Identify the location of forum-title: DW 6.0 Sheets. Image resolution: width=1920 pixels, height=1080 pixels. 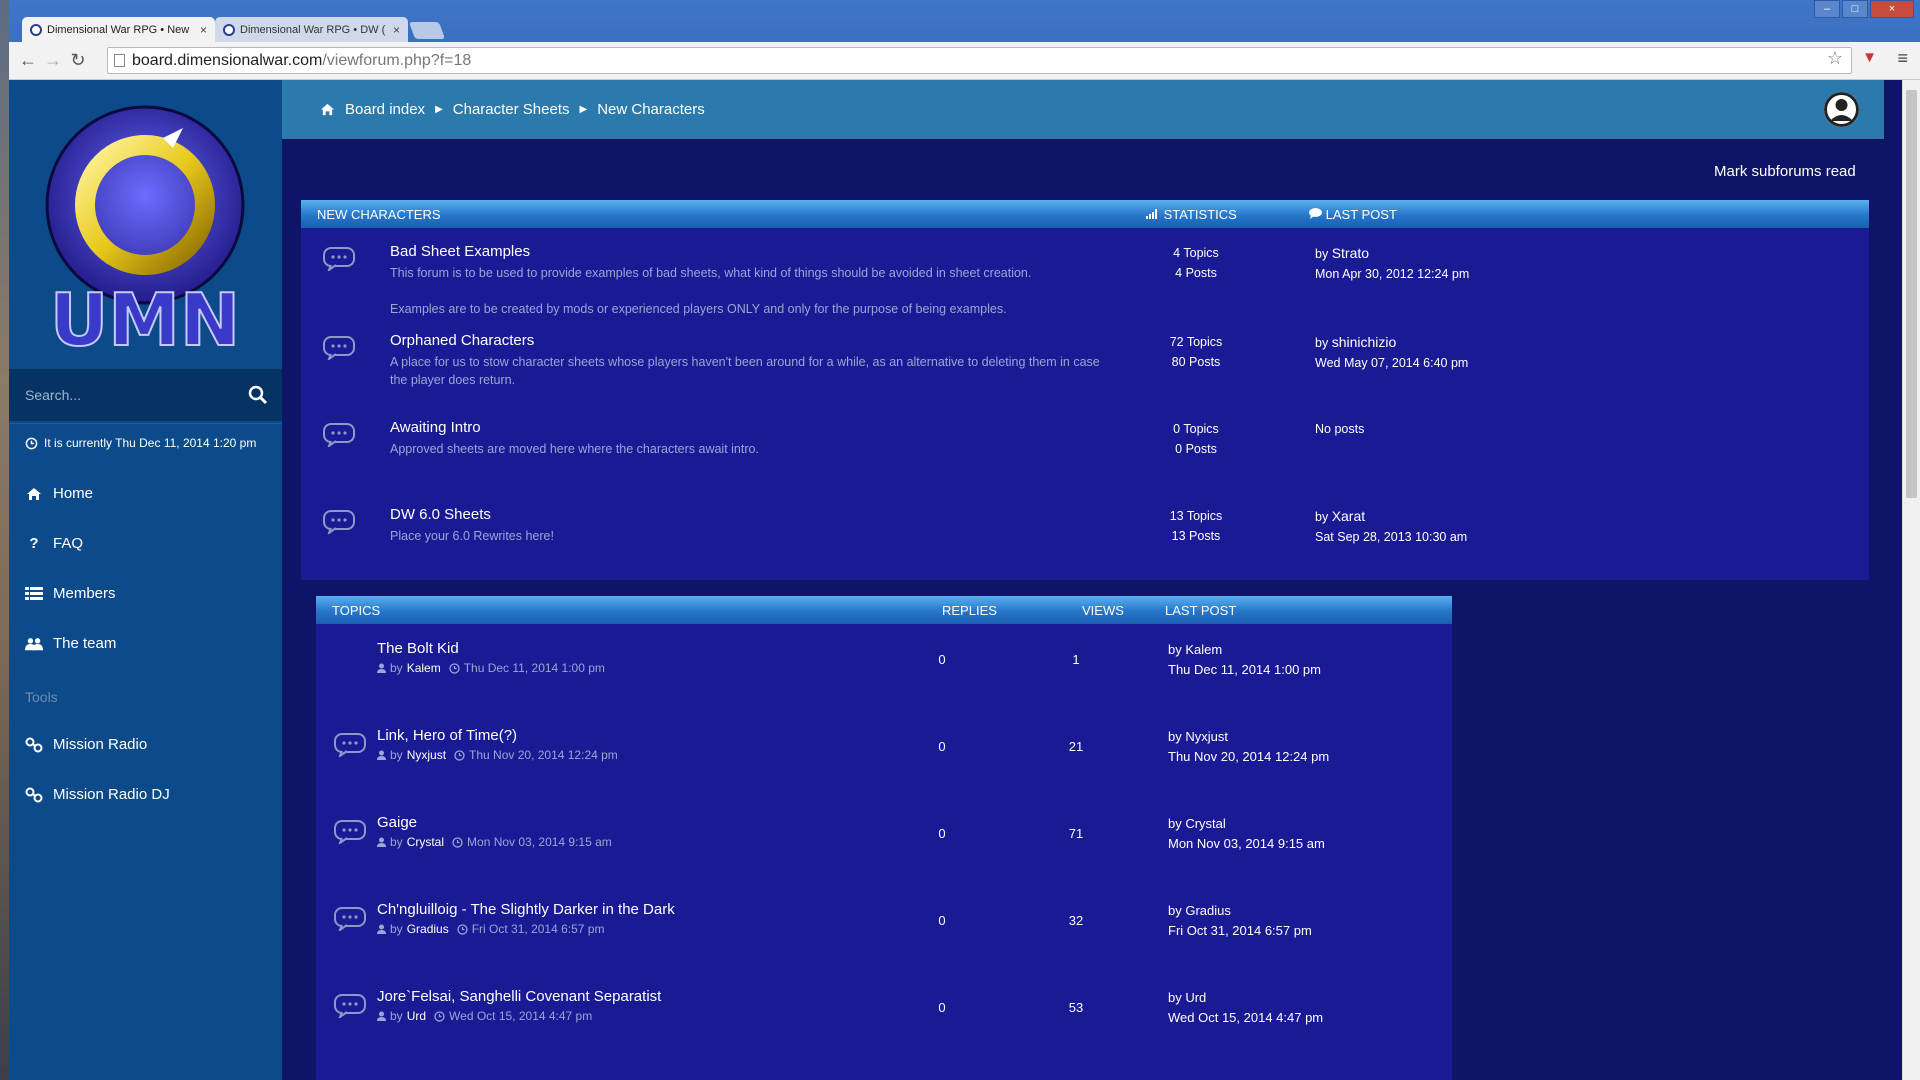
(440, 514).